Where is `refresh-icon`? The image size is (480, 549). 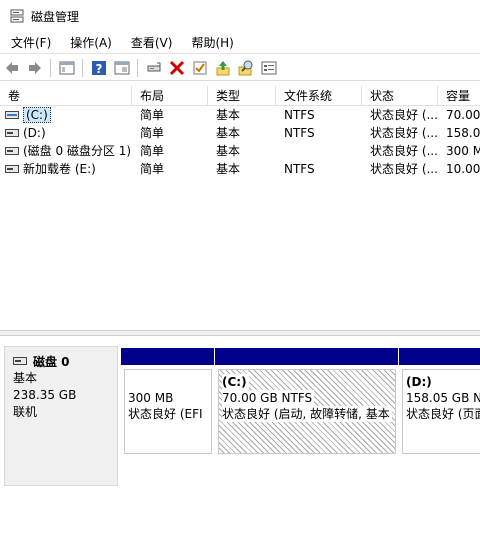 refresh-icon is located at coordinates (269, 67).